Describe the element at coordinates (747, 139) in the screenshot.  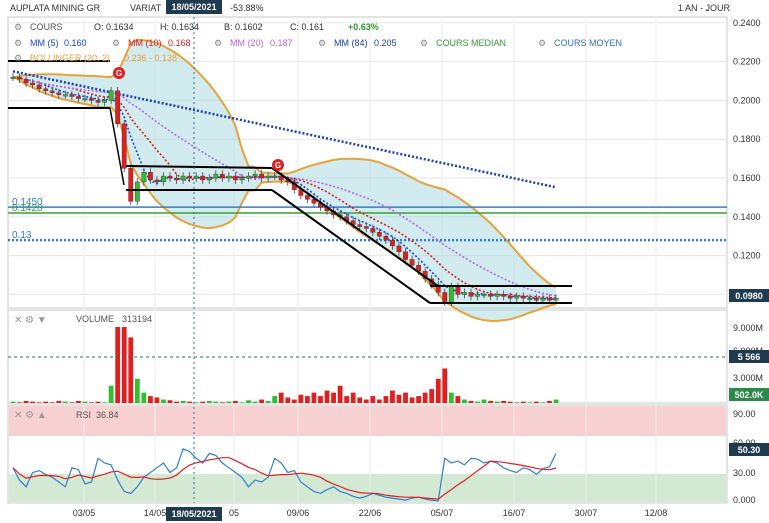
I see `price-tick-3: 0.1800` at that location.